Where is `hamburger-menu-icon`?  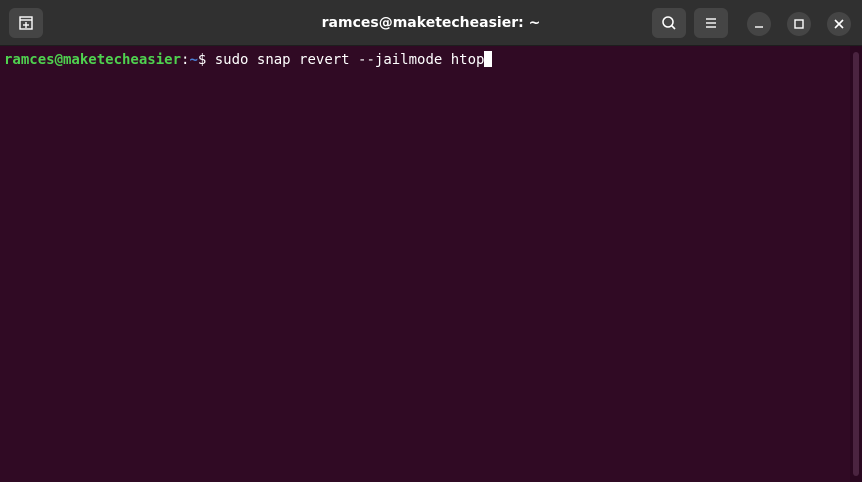 hamburger-menu-icon is located at coordinates (711, 23).